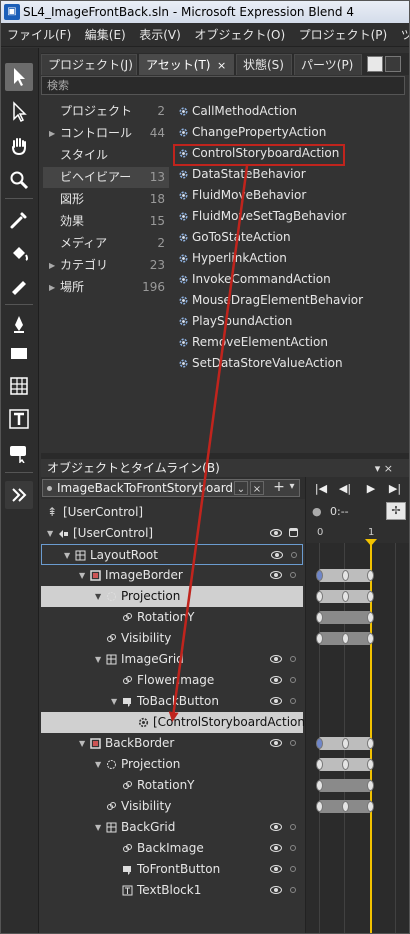 This screenshot has width=410, height=934. What do you see at coordinates (371, 542) in the screenshot?
I see `playhead-handle` at bounding box center [371, 542].